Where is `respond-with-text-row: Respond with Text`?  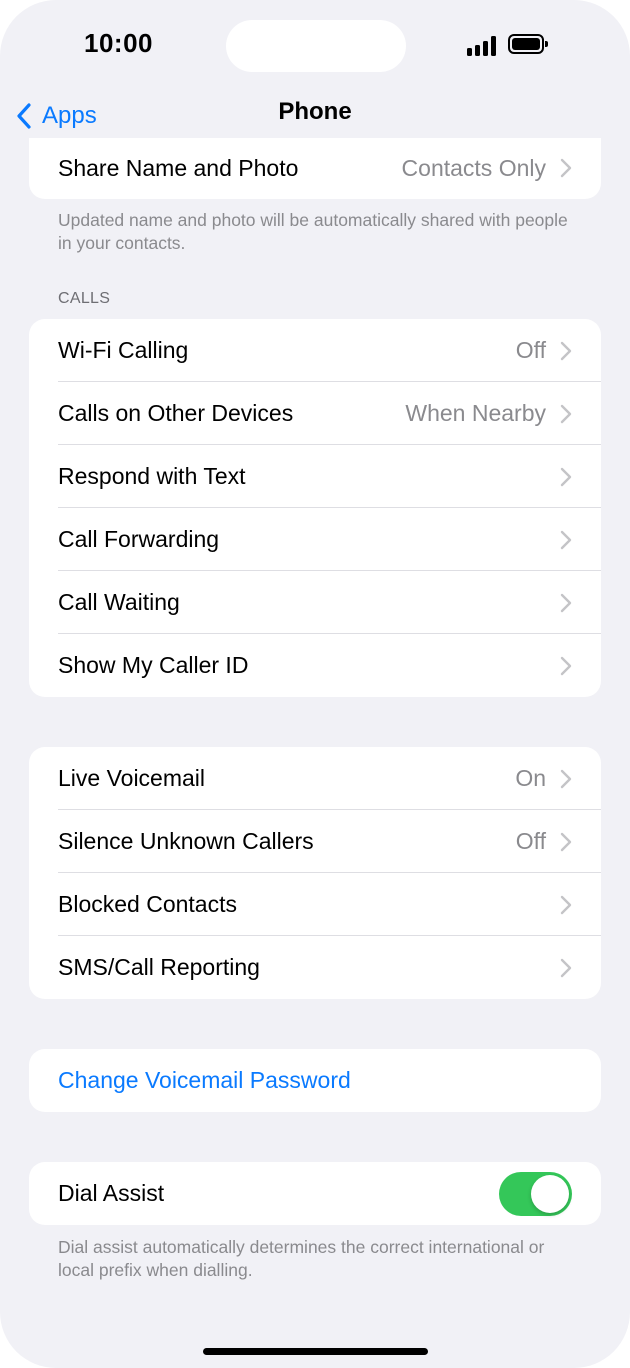
respond-with-text-row: Respond with Text is located at coordinates (315, 476).